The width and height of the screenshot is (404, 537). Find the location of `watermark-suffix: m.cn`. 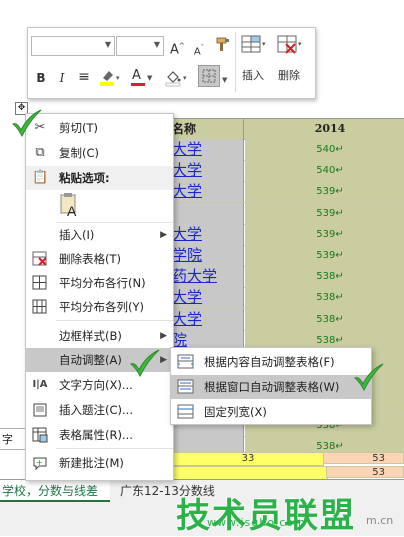

watermark-suffix: m.cn is located at coordinates (380, 520).